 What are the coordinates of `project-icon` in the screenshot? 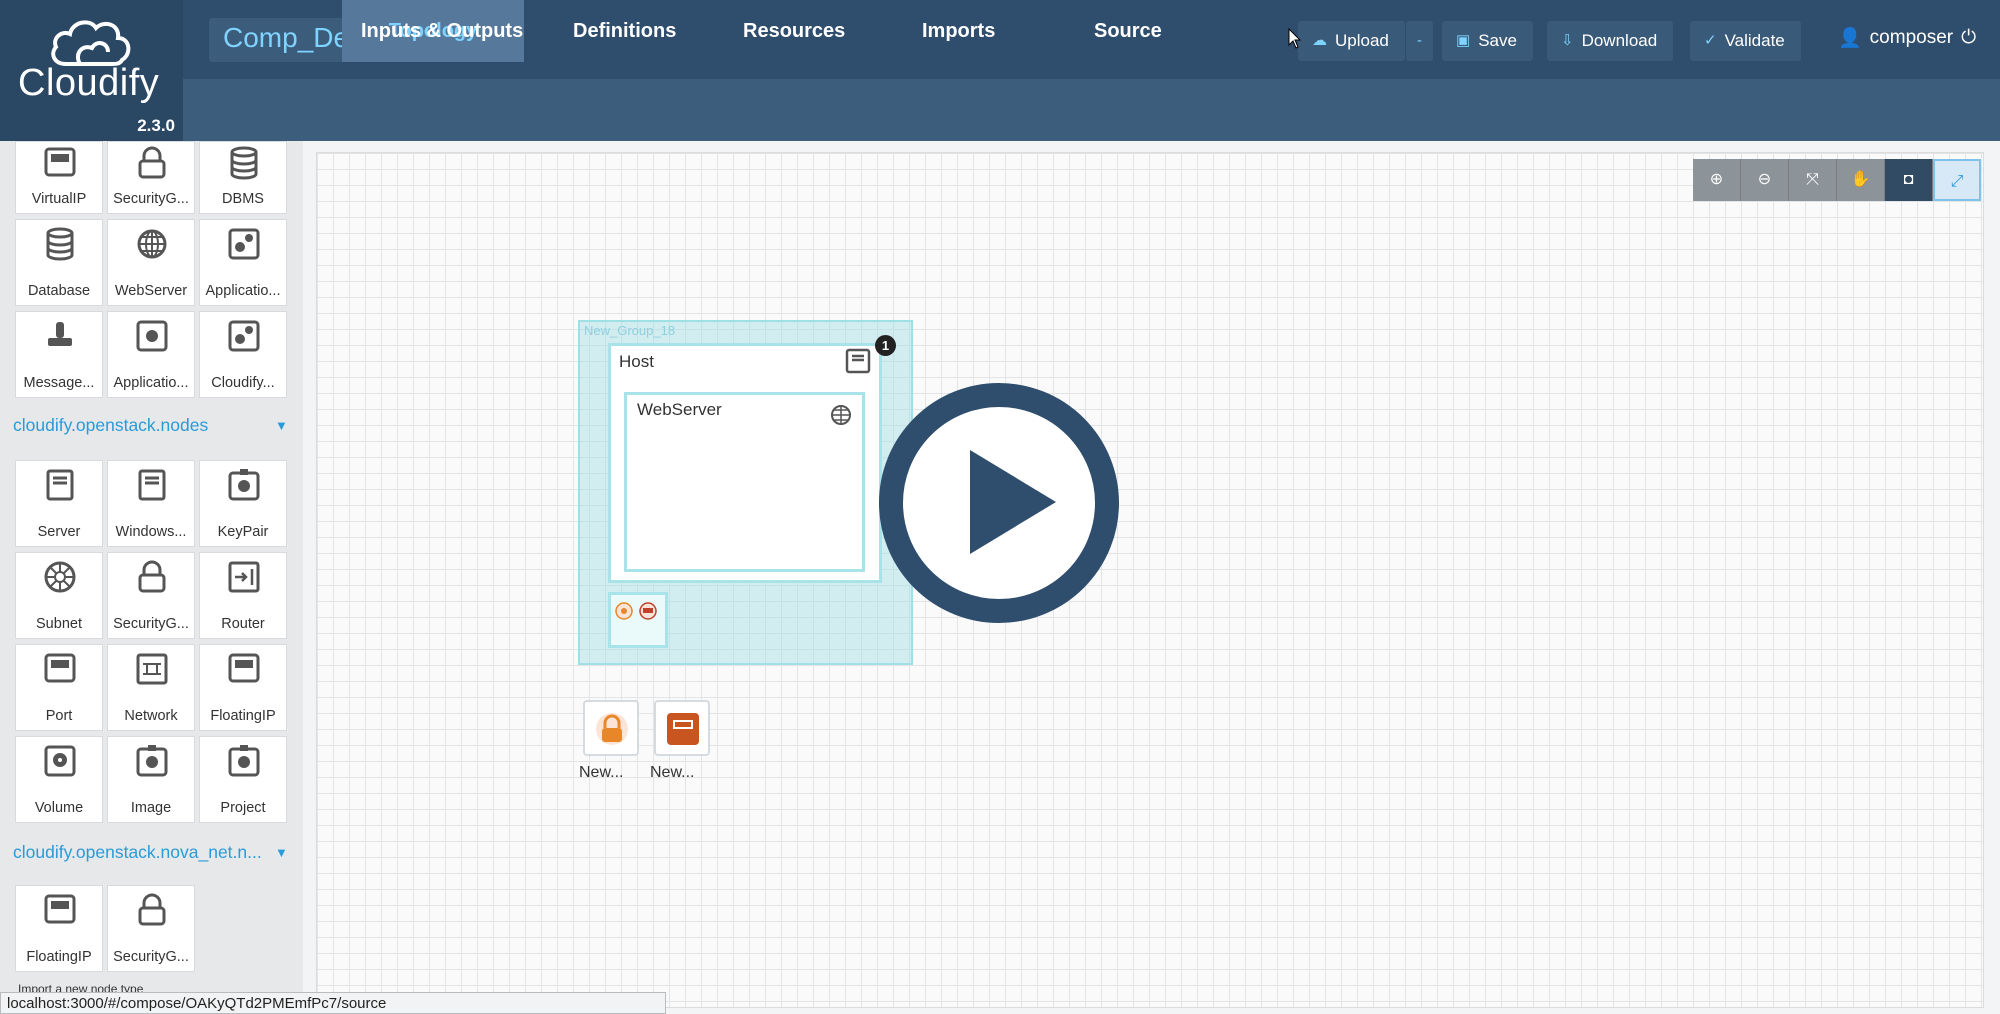 It's located at (244, 761).